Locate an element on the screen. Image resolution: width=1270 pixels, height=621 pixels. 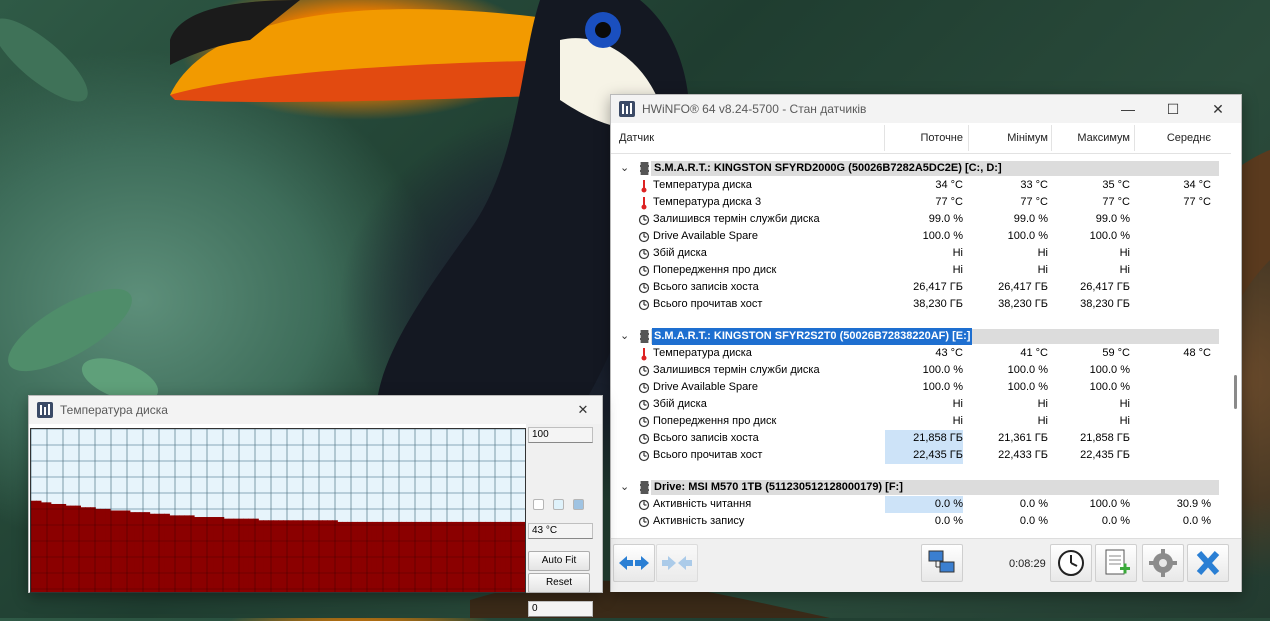
sensor-avg-value: 34 °C is located at coordinates (1197, 185).